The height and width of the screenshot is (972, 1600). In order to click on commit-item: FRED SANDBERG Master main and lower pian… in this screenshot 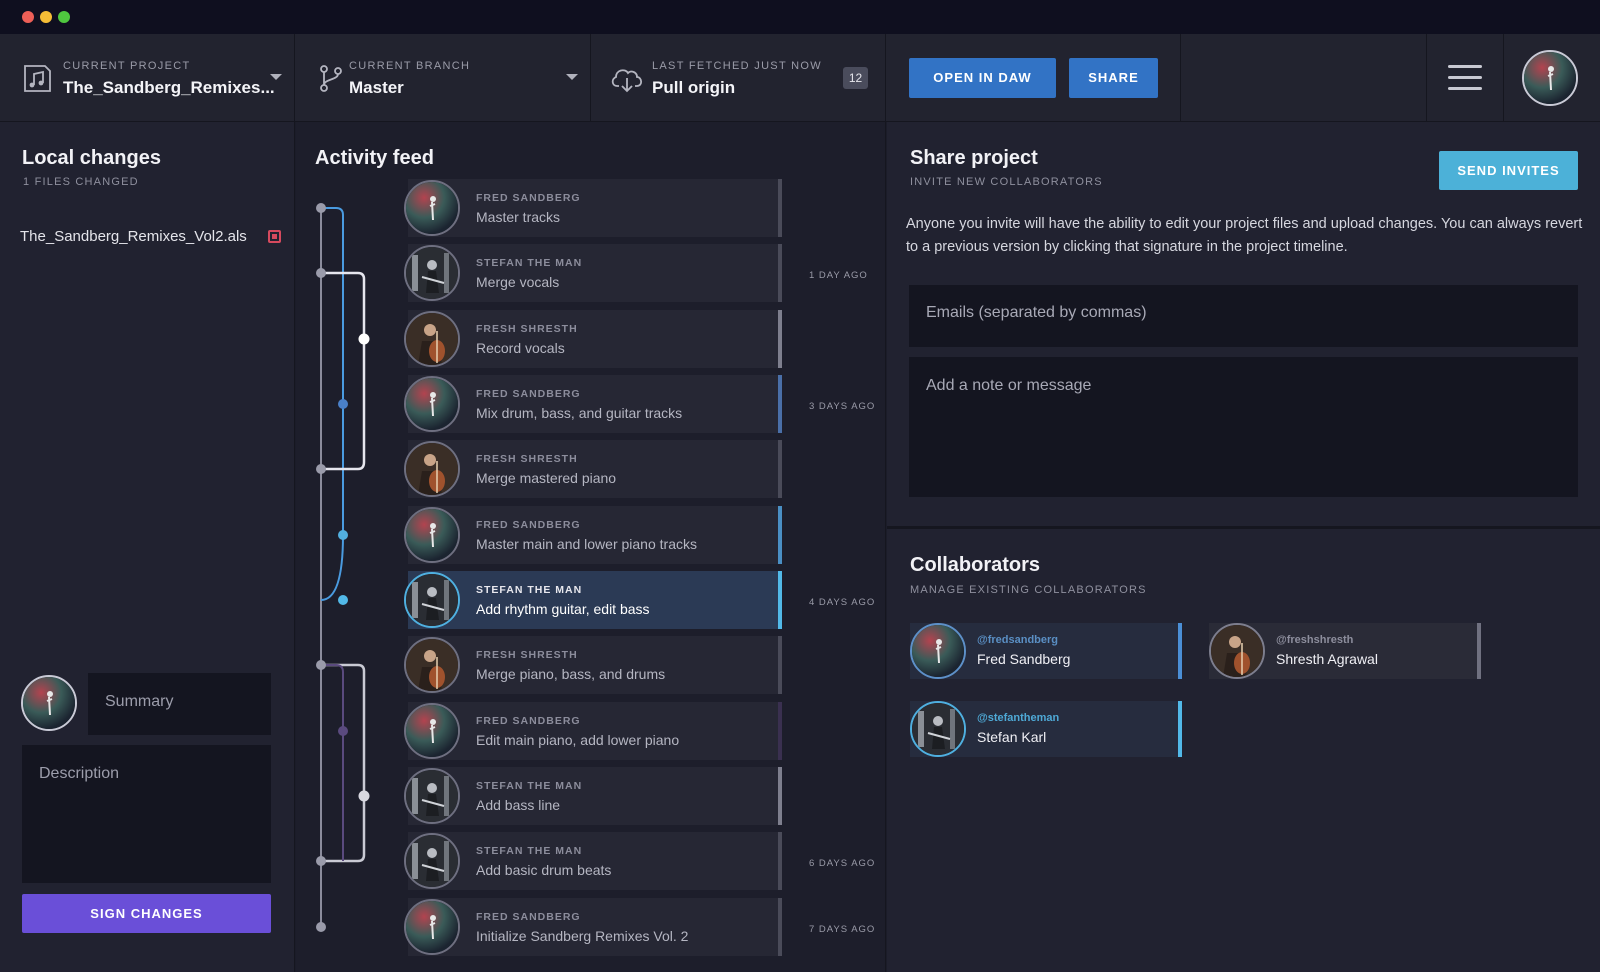, I will do `click(593, 535)`.